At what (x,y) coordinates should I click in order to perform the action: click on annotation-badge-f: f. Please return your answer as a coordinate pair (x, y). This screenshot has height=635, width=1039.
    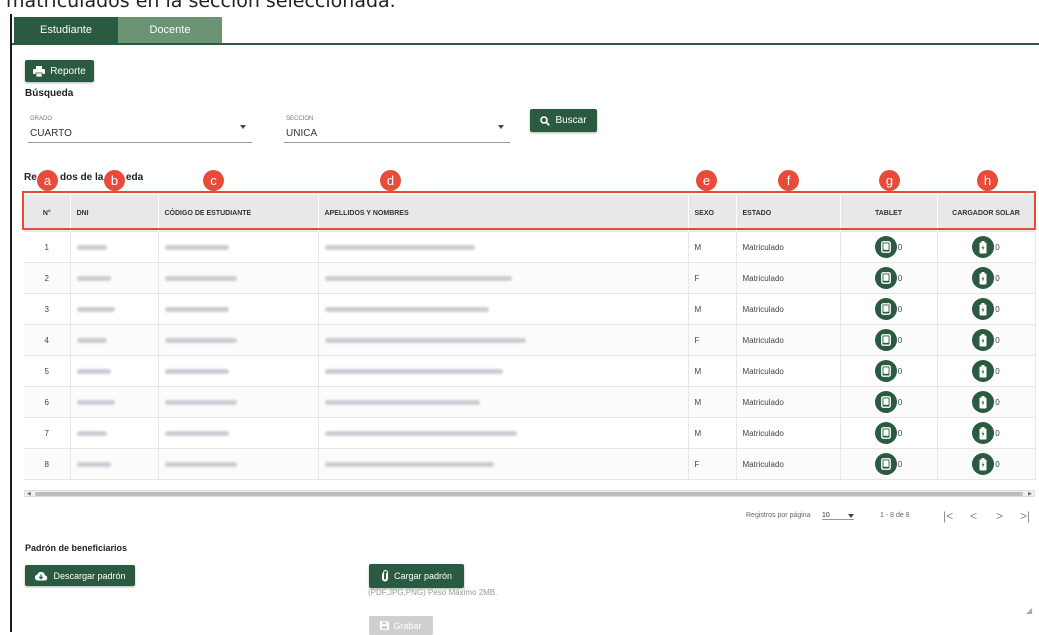
    Looking at the image, I should click on (788, 180).